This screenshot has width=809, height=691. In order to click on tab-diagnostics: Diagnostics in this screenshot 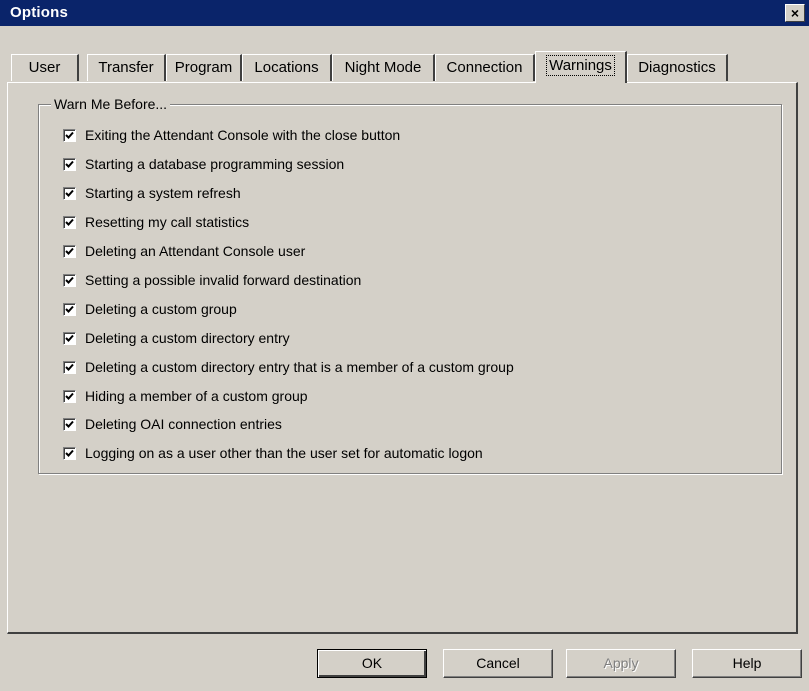, I will do `click(677, 67)`.